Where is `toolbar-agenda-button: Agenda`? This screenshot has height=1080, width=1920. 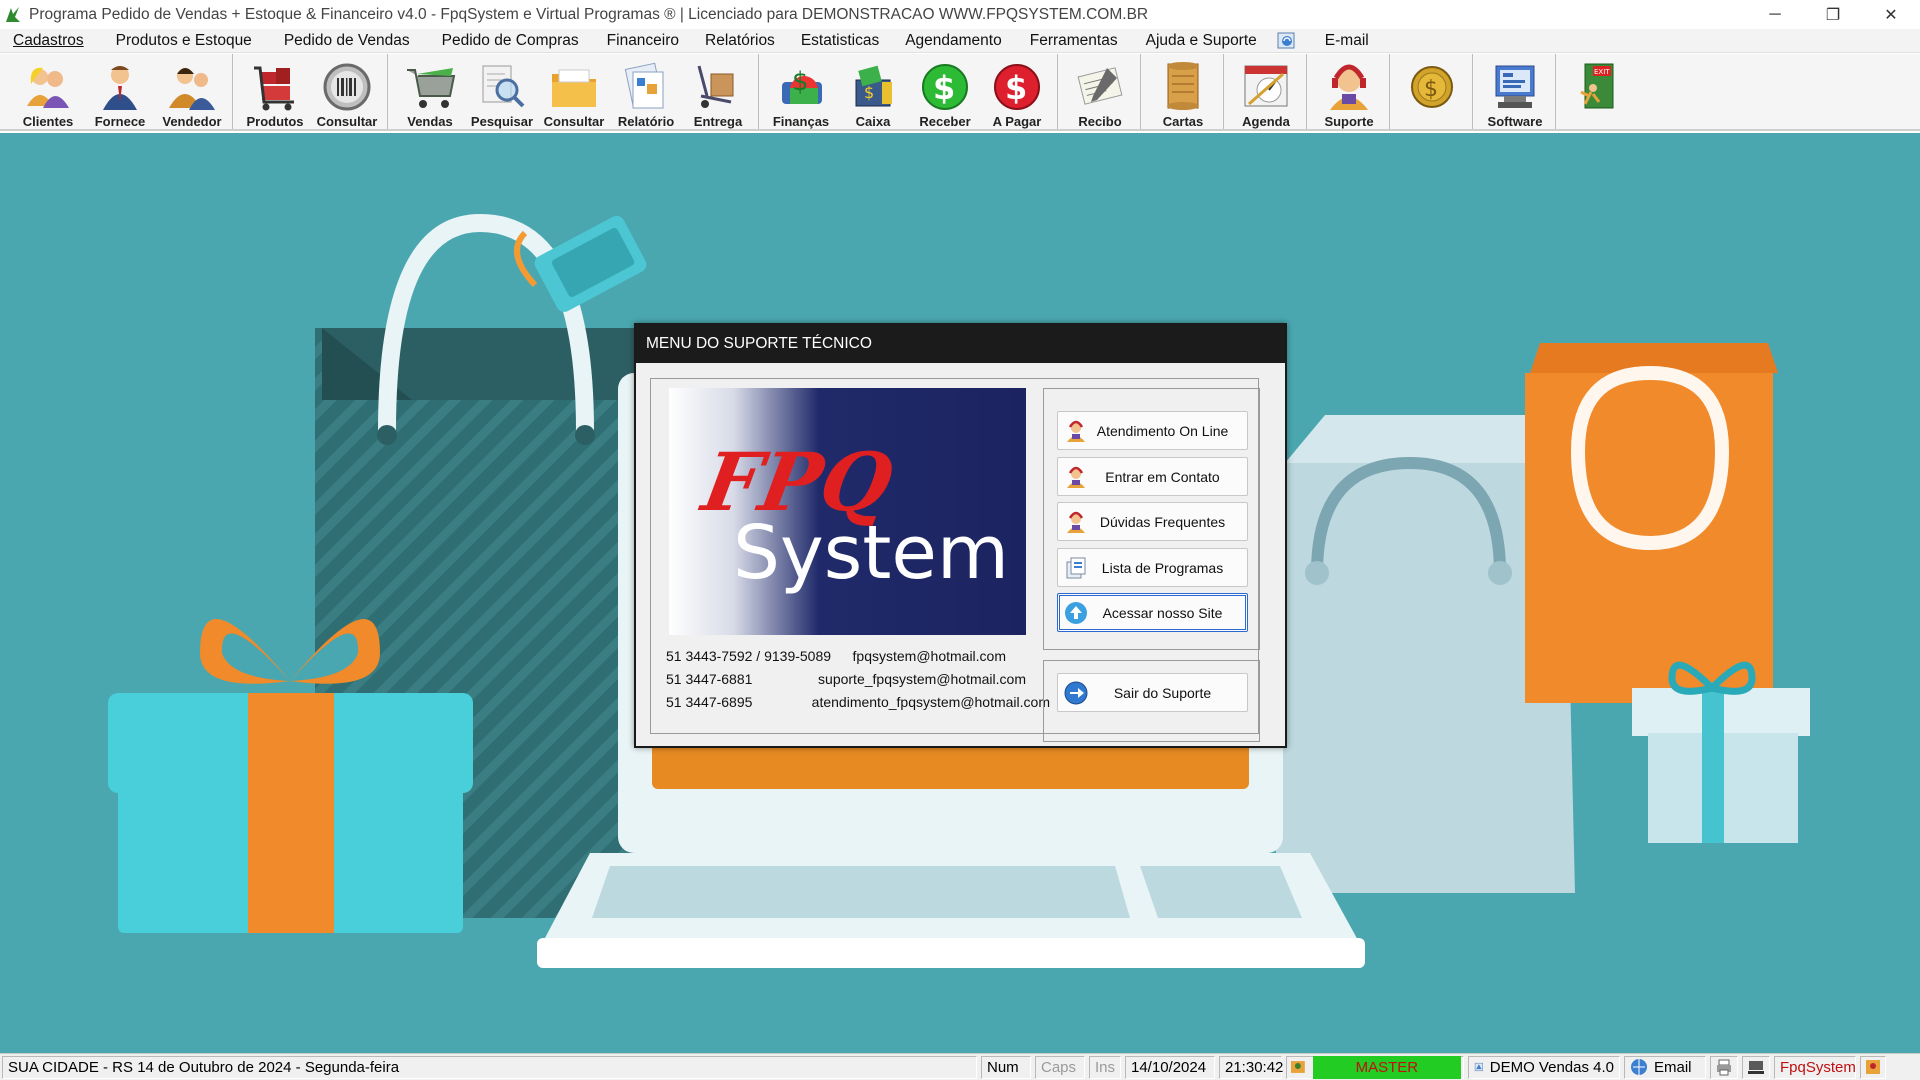
toolbar-agenda-button: Agenda is located at coordinates (1266, 91).